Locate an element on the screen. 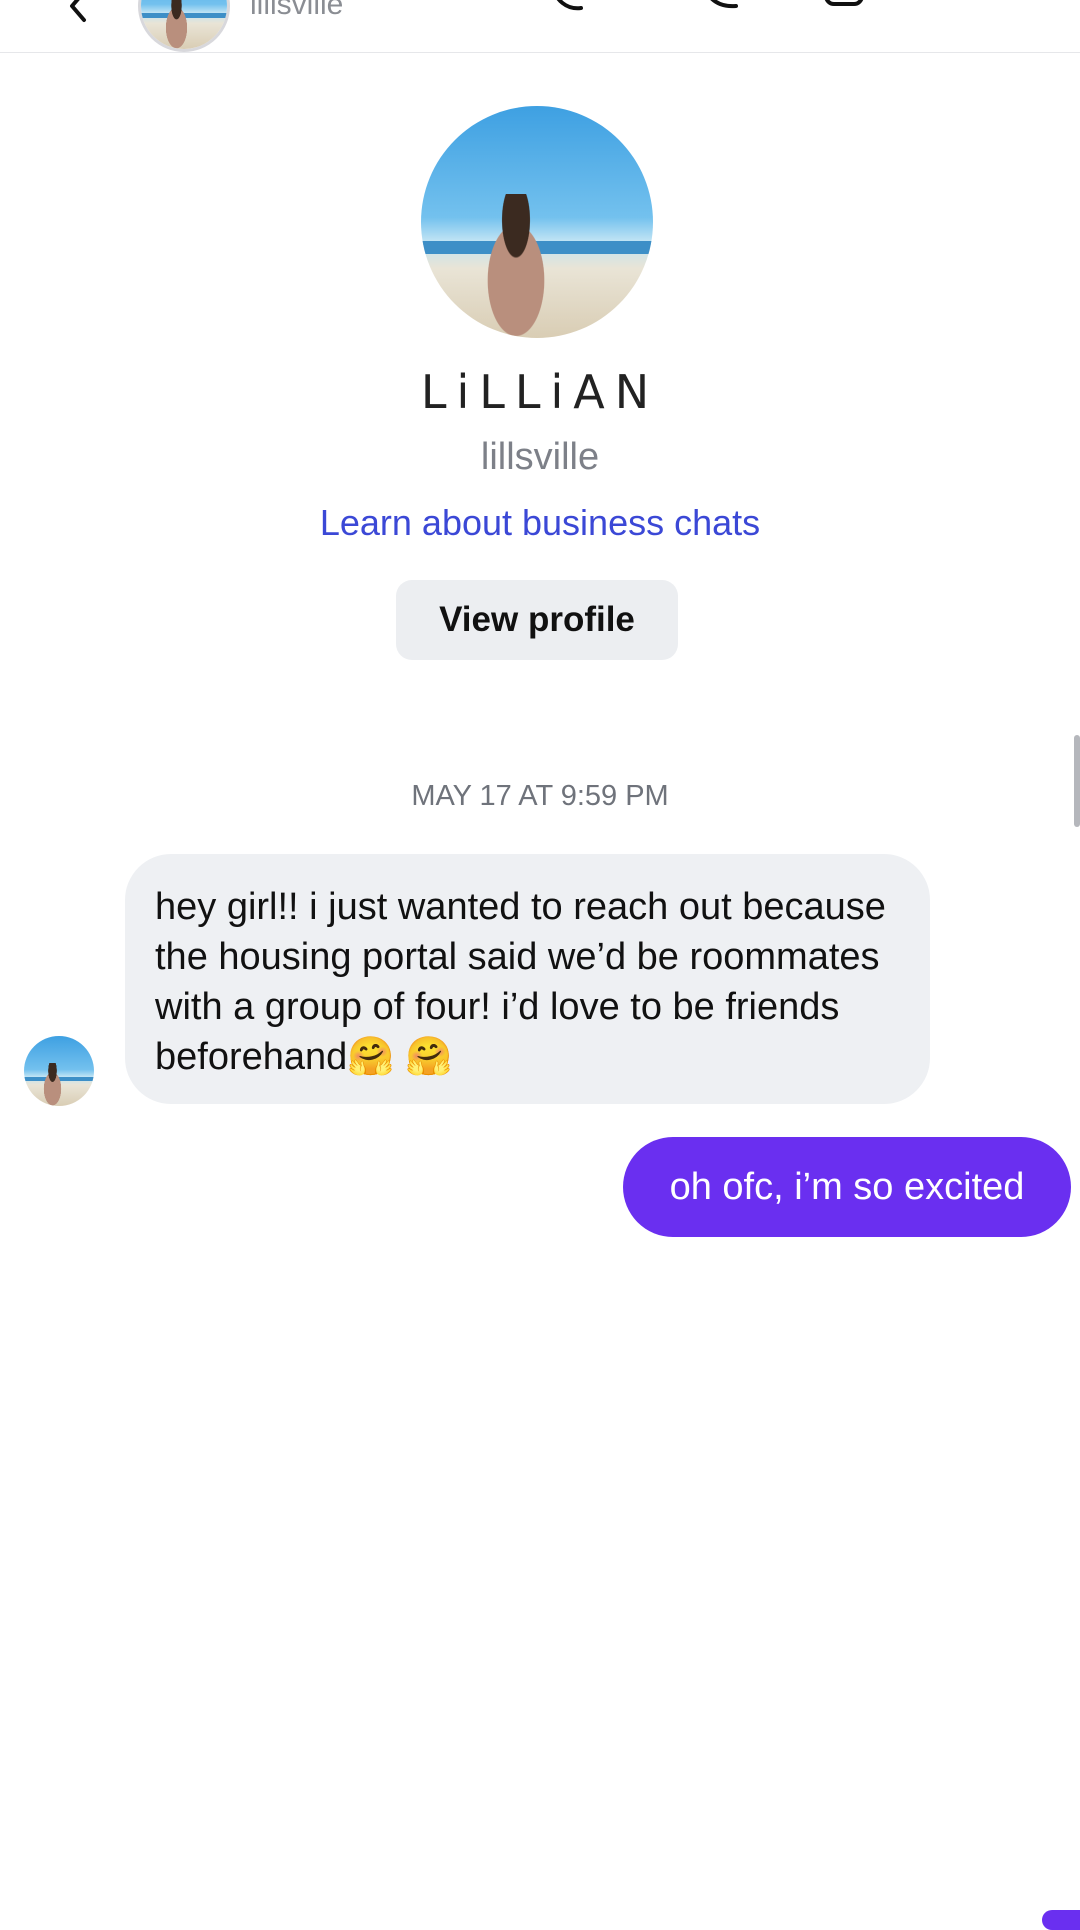 Image resolution: width=1080 pixels, height=1930 pixels. profile-username: lillsville is located at coordinates (540, 457).